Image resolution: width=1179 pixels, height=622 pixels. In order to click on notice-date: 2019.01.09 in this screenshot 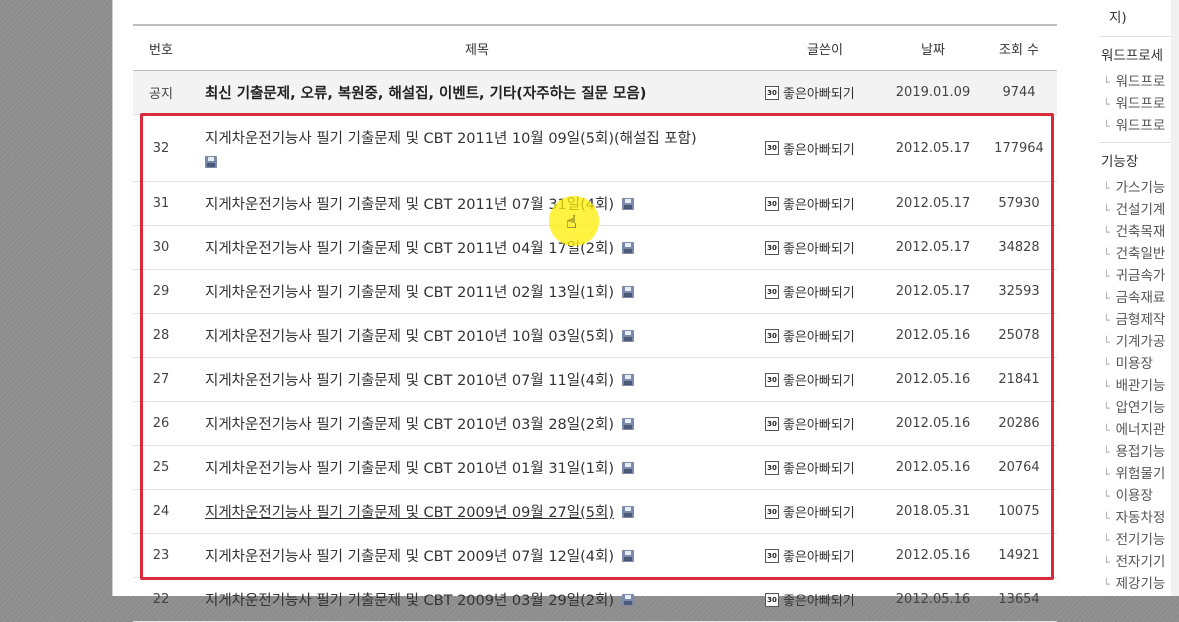, I will do `click(933, 92)`.